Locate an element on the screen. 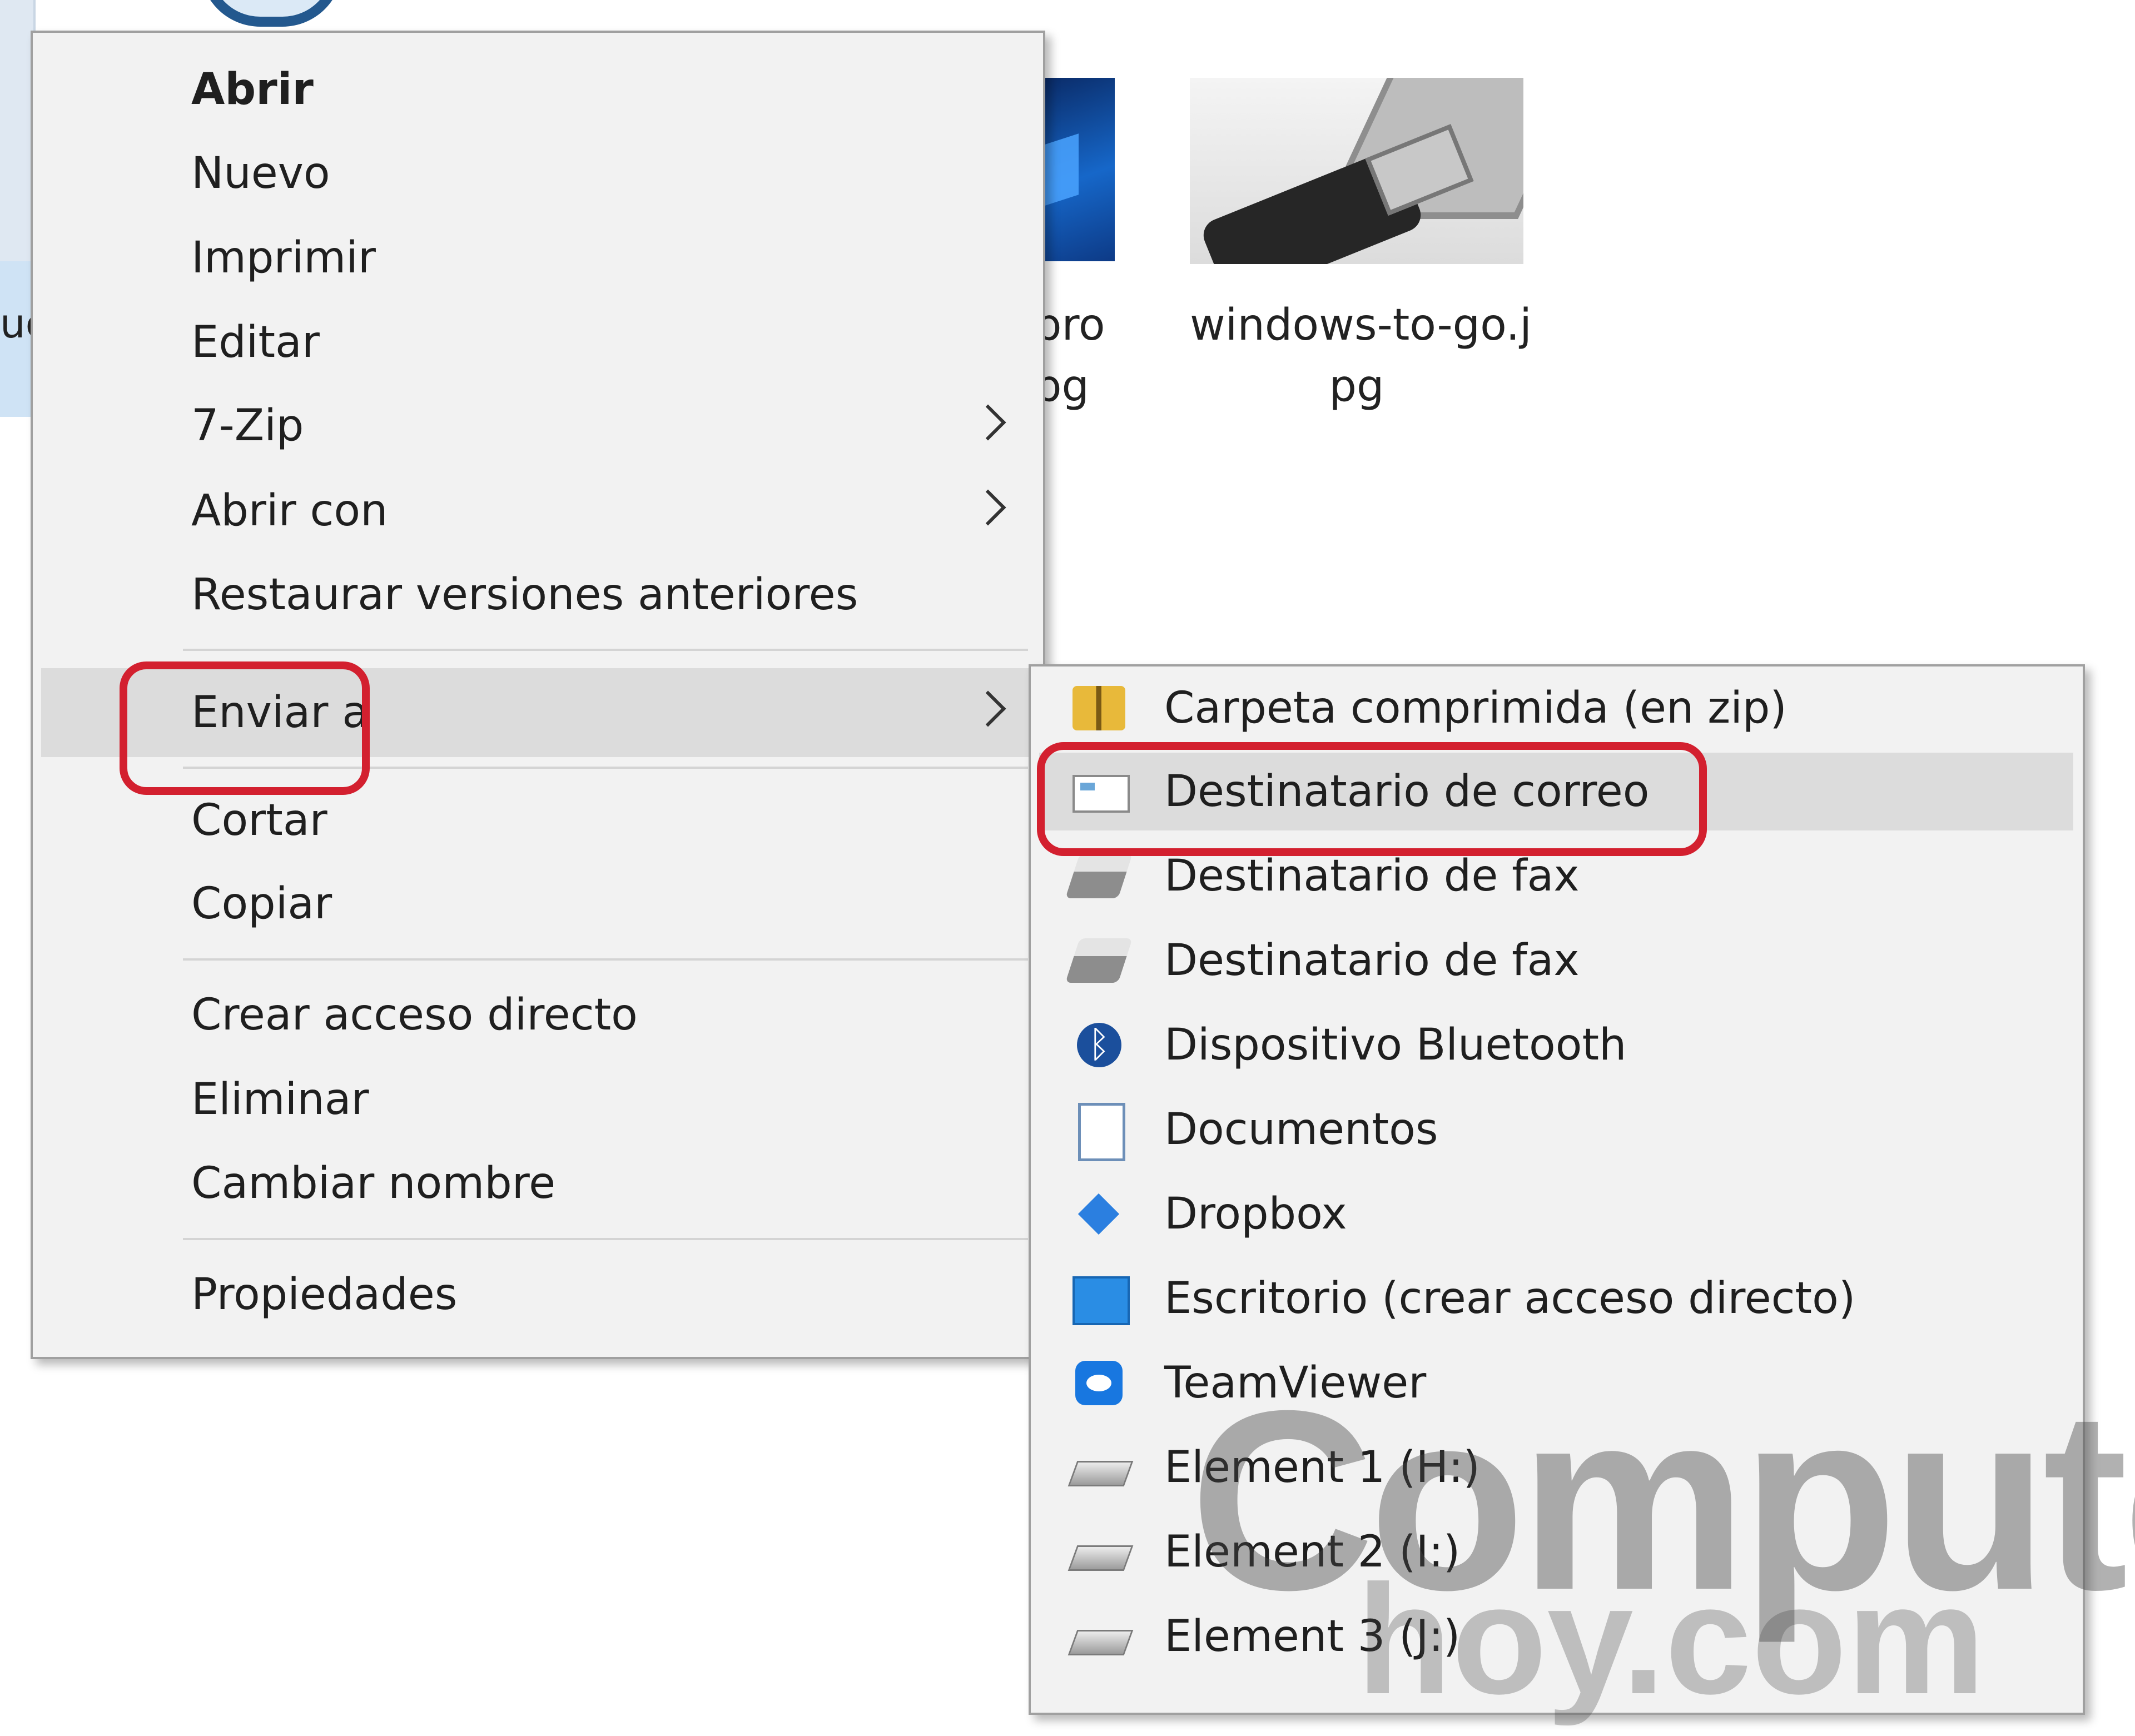  partial-thumbnail-top is located at coordinates (271, 13).